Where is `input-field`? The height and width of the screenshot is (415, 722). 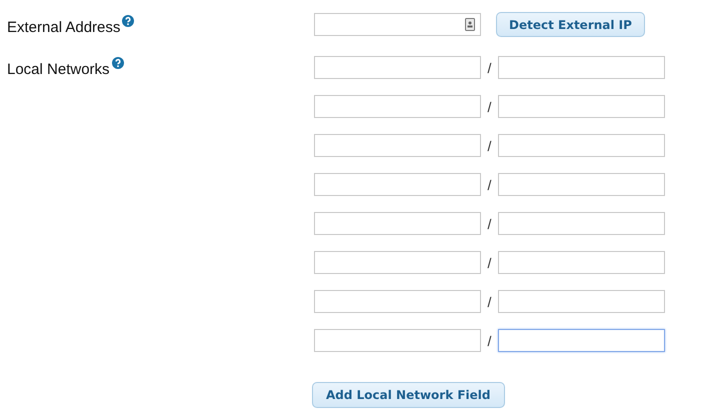 input-field is located at coordinates (397, 24).